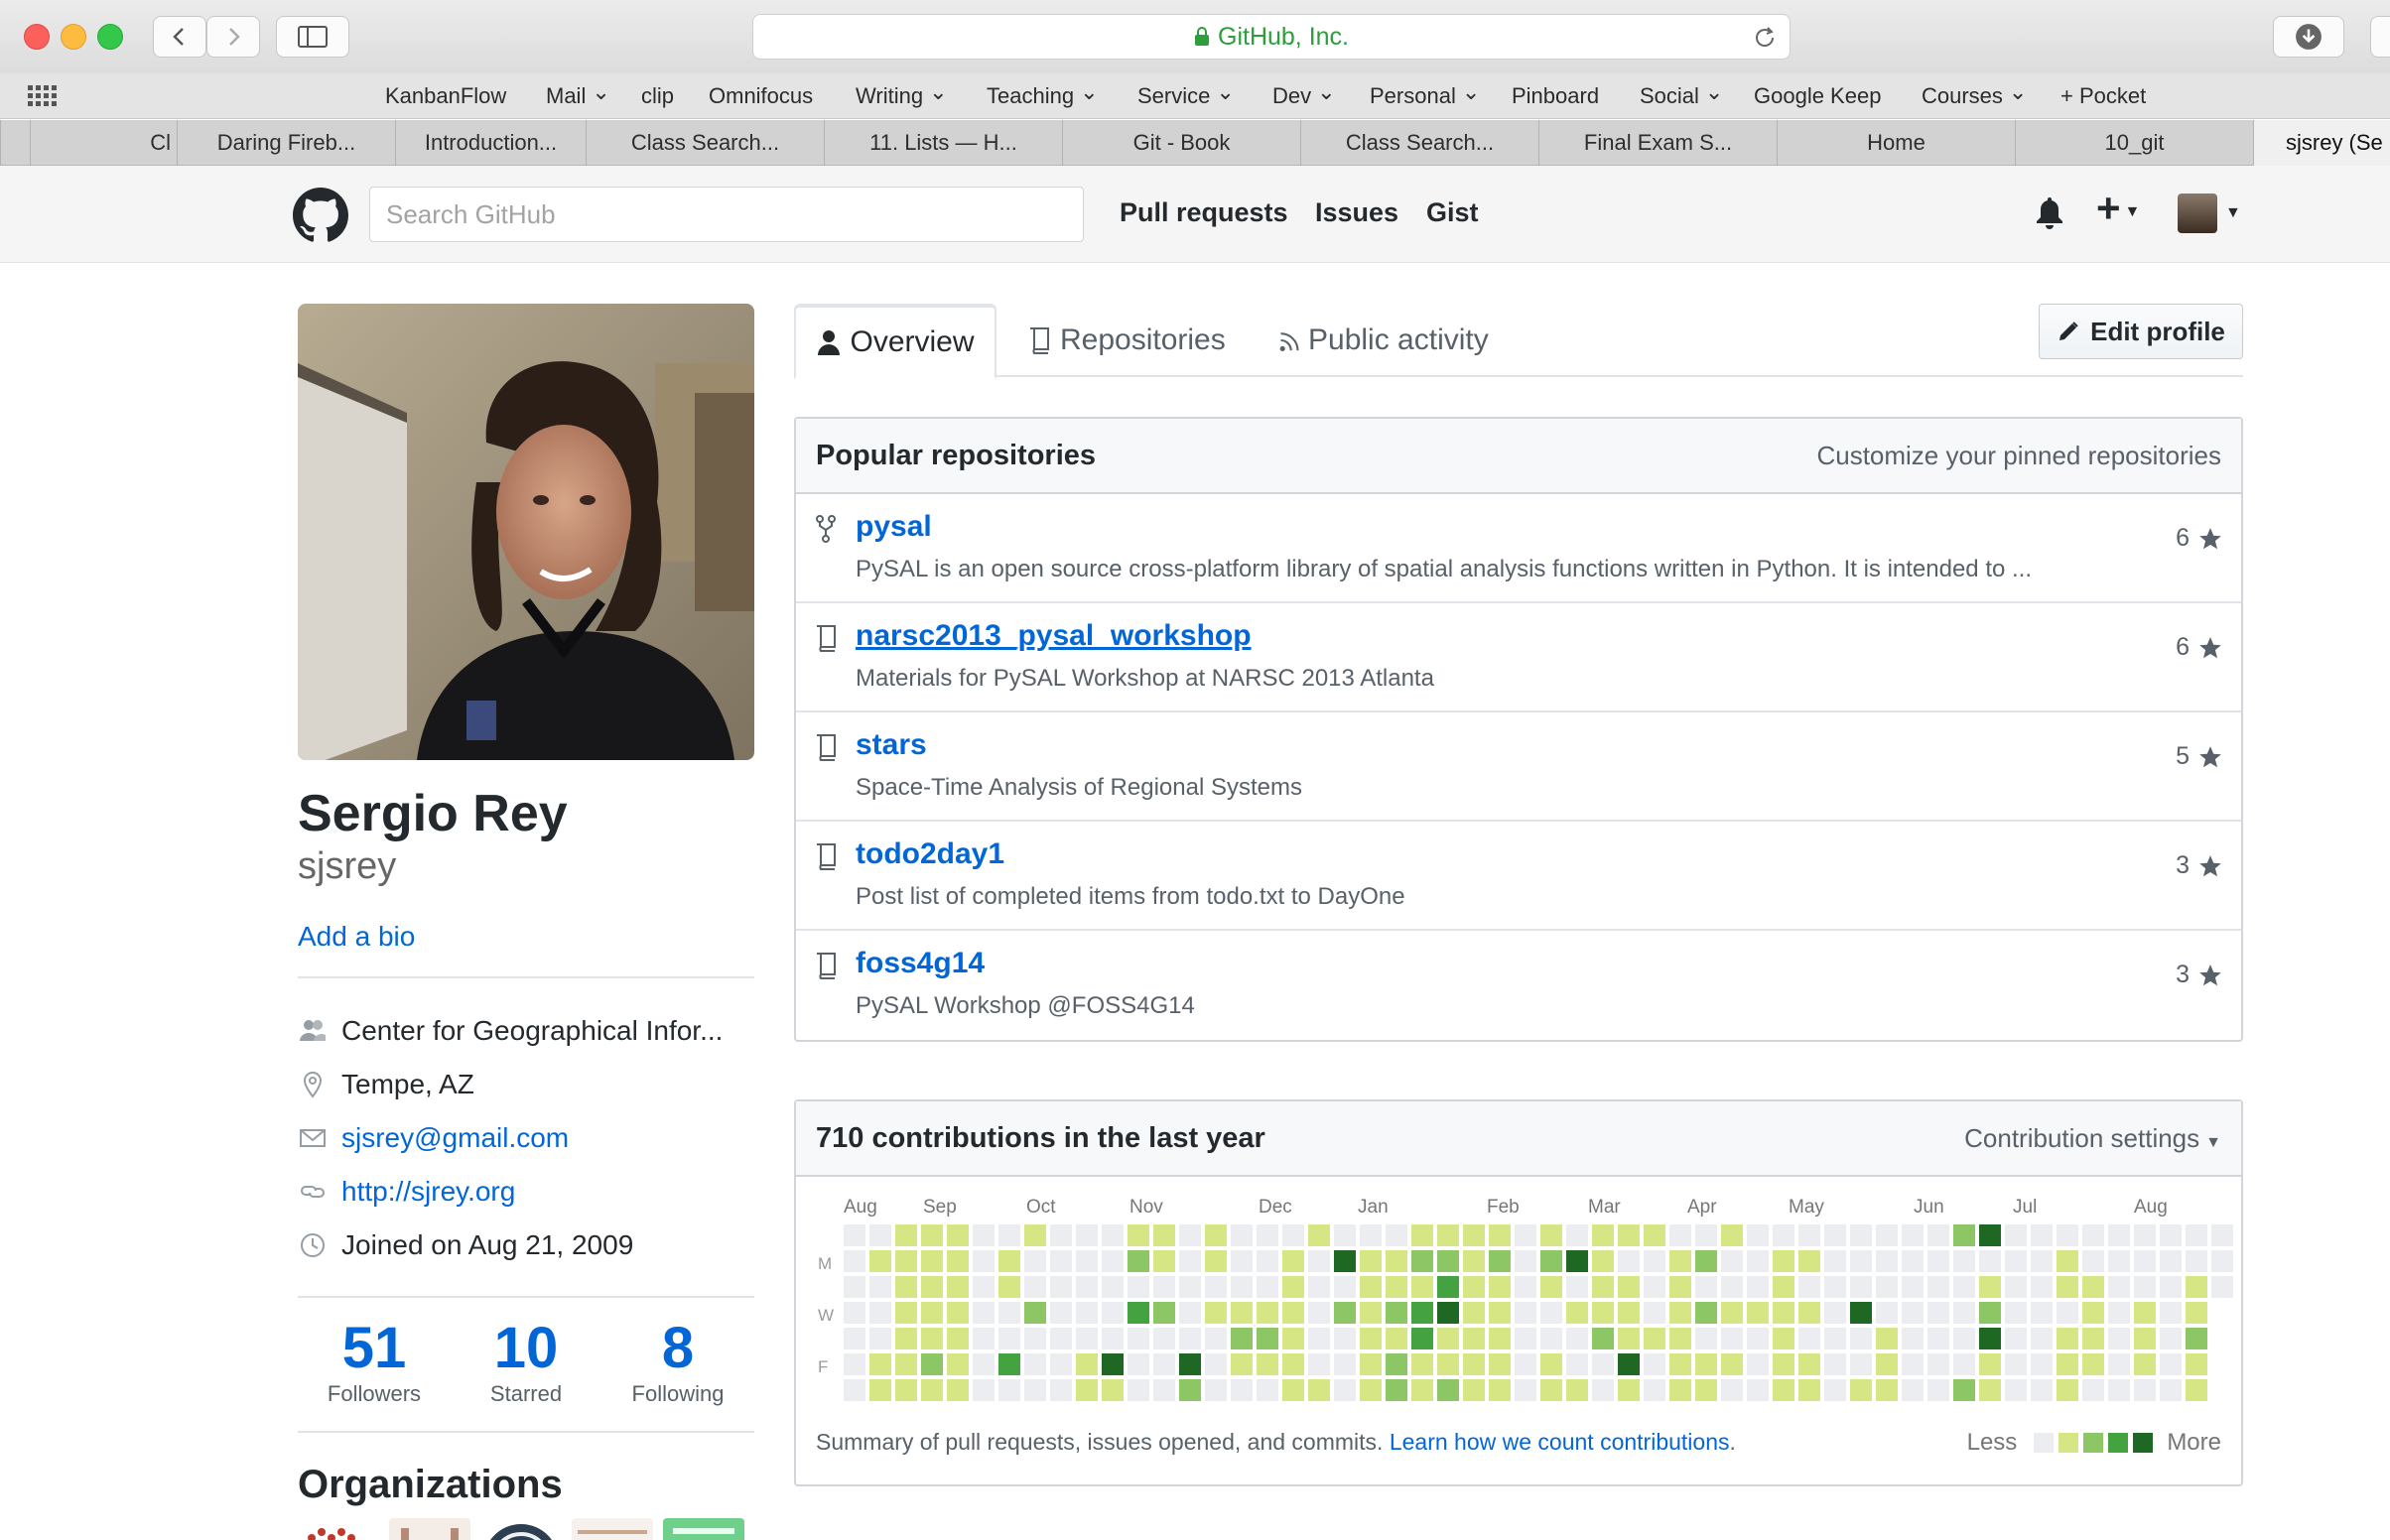  I want to click on nav-gist: Gist, so click(1452, 212).